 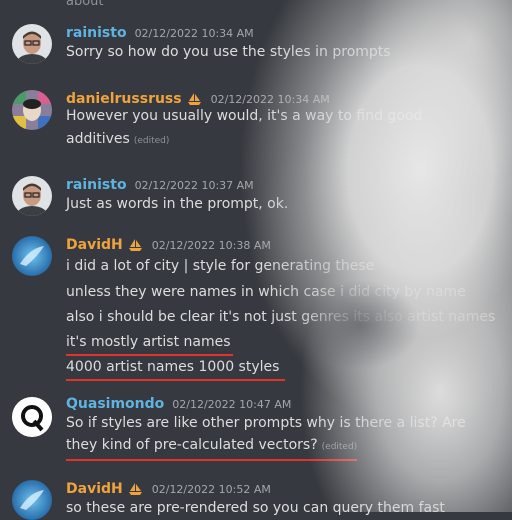 What do you see at coordinates (177, 204) in the screenshot?
I see `message-text: Just as words in the prompt, ok.` at bounding box center [177, 204].